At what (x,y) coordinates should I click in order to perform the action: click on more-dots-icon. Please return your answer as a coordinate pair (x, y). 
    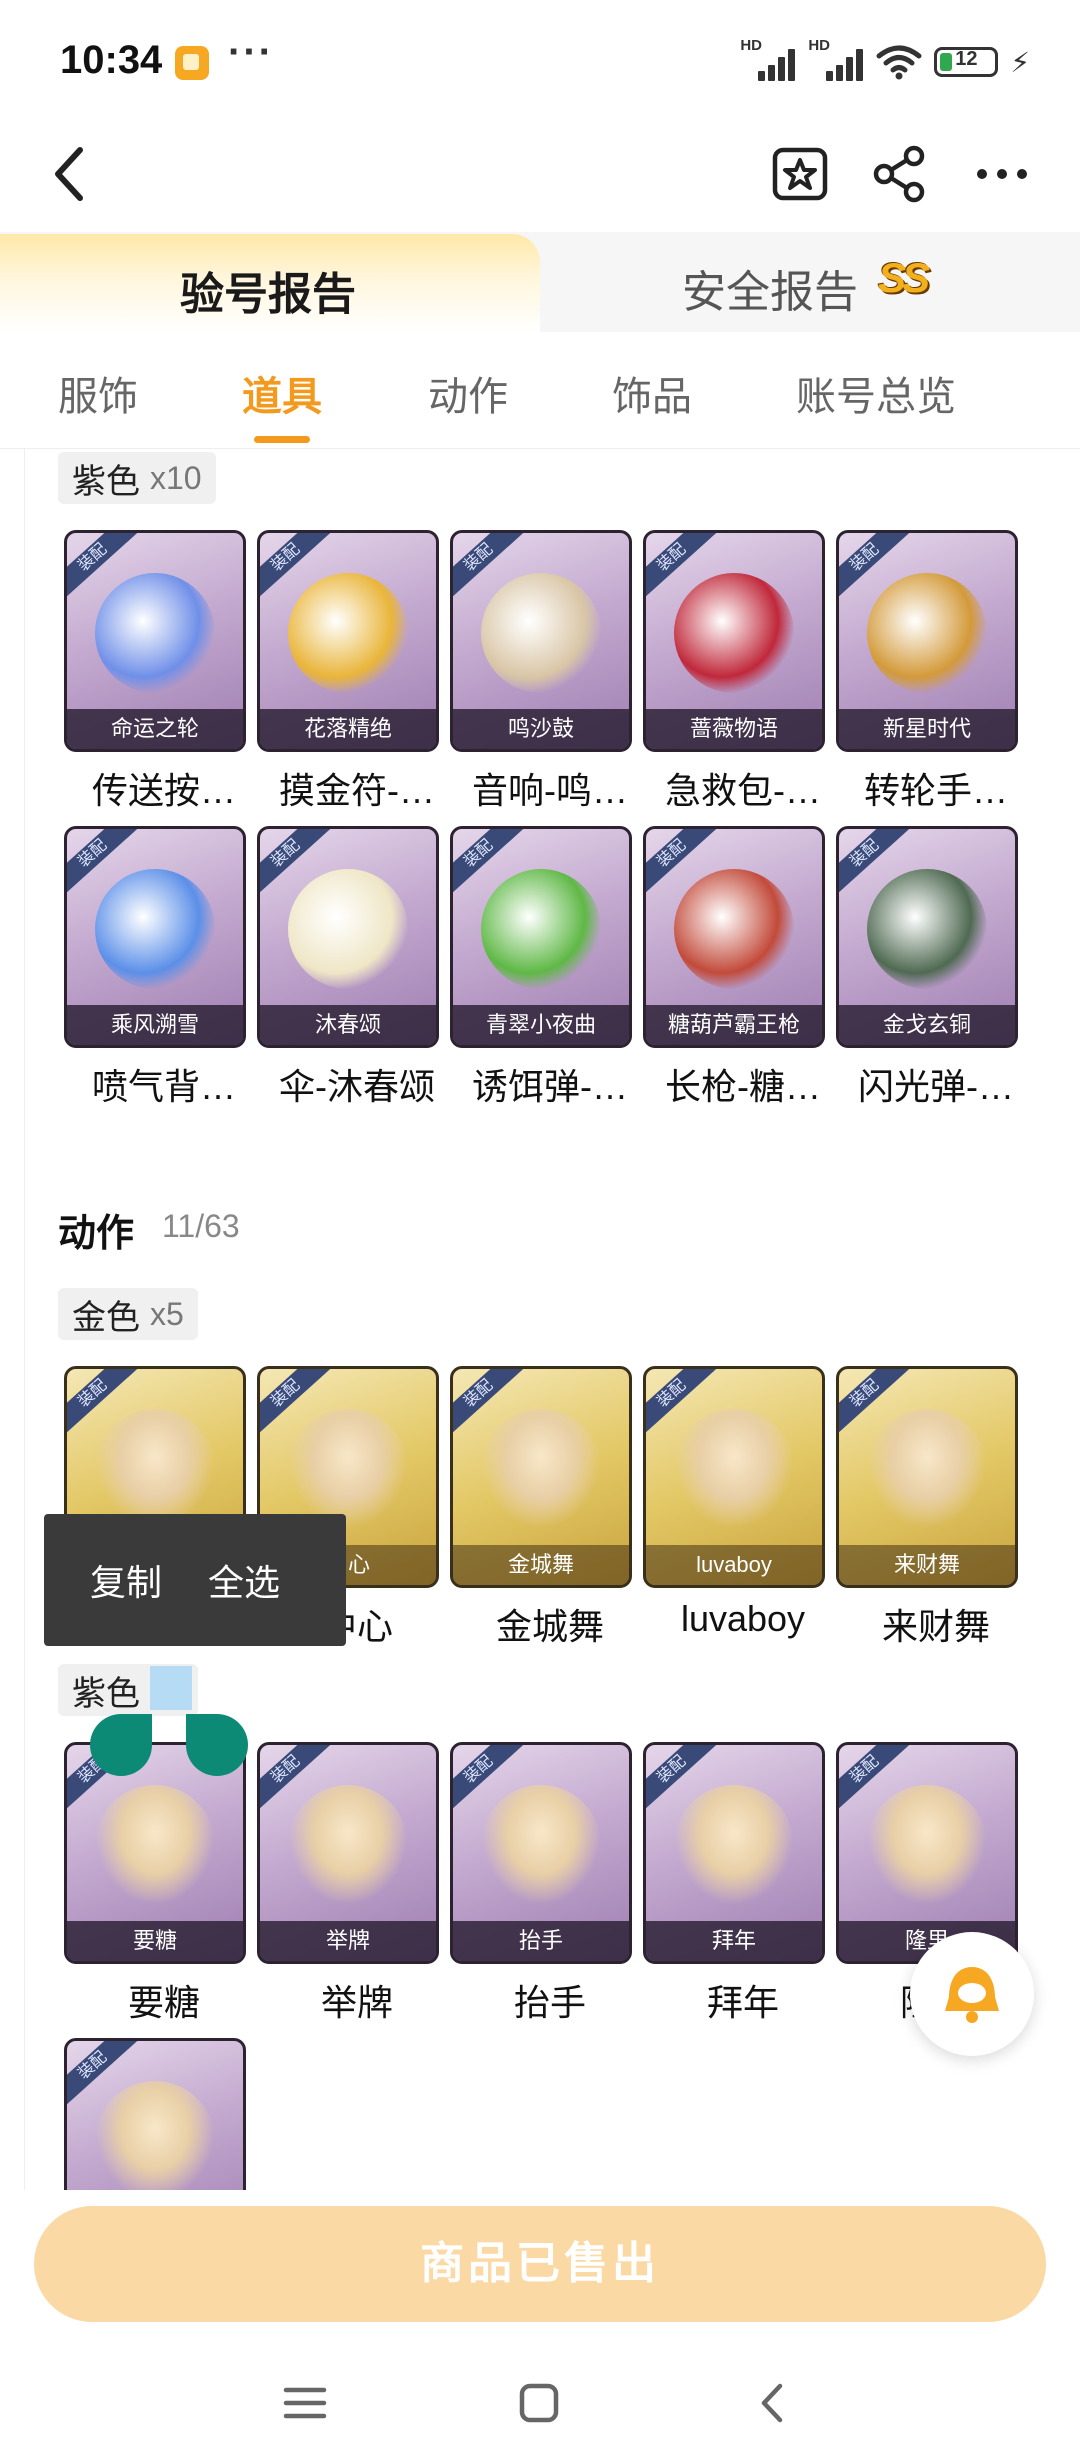
    Looking at the image, I should click on (1002, 174).